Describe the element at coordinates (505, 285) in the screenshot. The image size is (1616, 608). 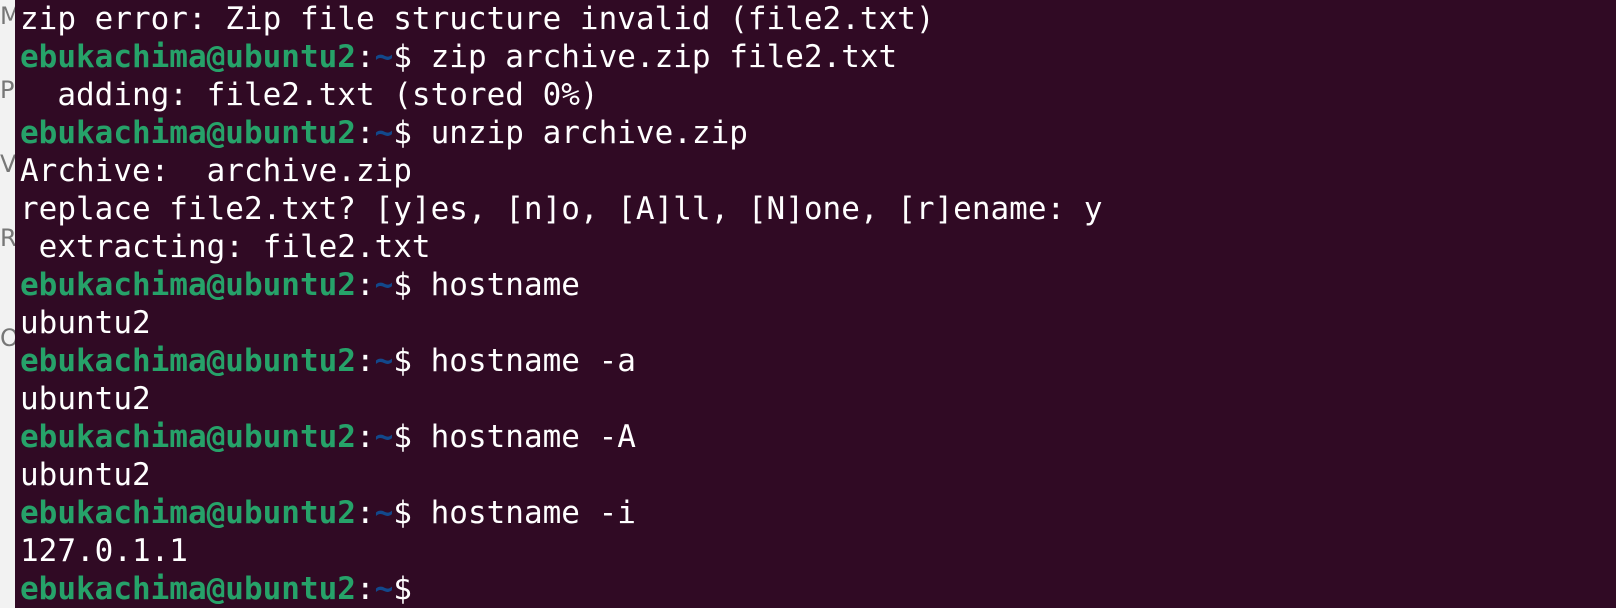
I see `command-text: hostname` at that location.